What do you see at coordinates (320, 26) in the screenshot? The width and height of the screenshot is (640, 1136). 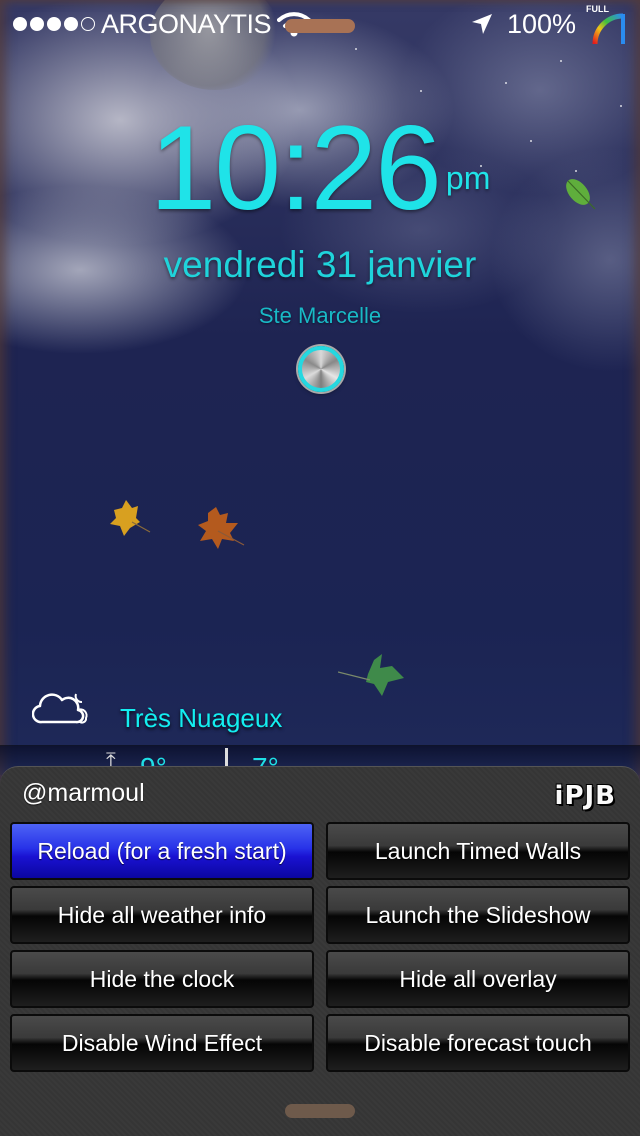 I see `notification-center-grabber` at bounding box center [320, 26].